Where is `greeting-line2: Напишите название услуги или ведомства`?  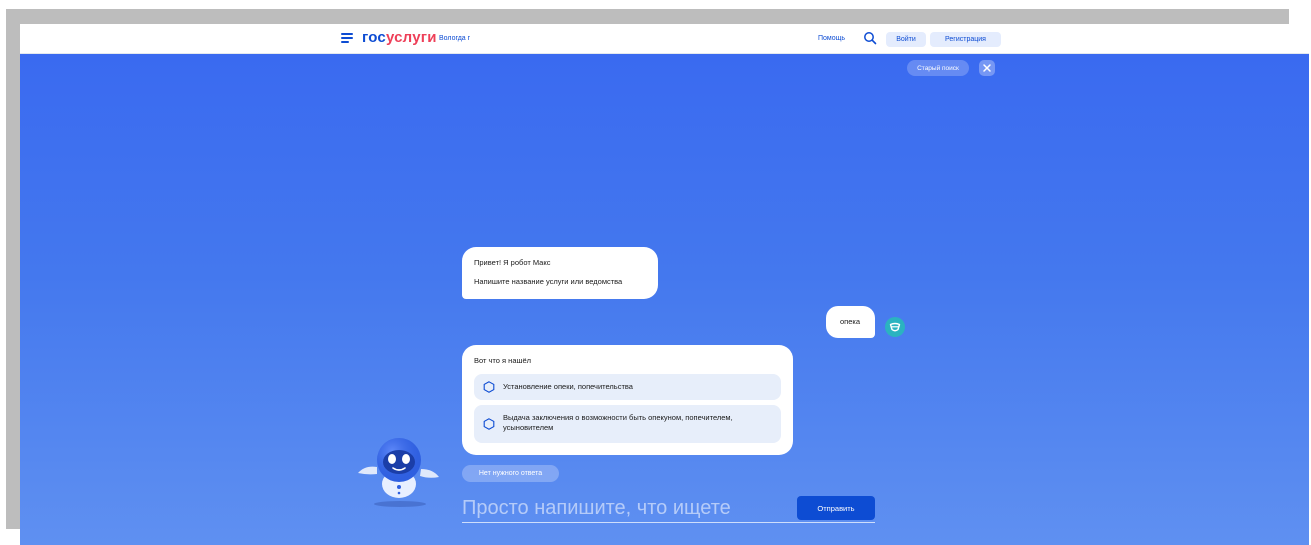 greeting-line2: Напишите название услуги или ведомства is located at coordinates (548, 281).